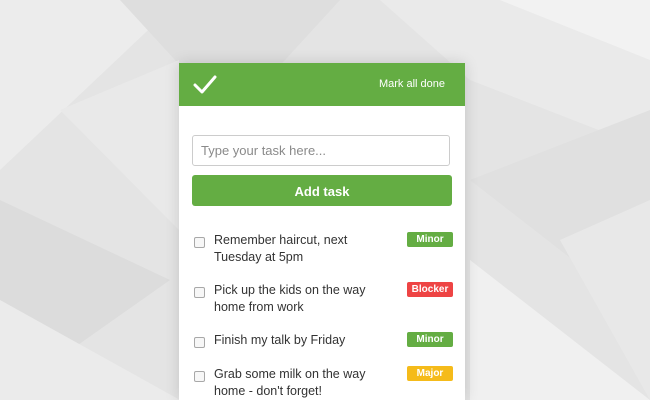 This screenshot has height=400, width=650. What do you see at coordinates (412, 84) in the screenshot?
I see `mark-all-done-link: Mark all done` at bounding box center [412, 84].